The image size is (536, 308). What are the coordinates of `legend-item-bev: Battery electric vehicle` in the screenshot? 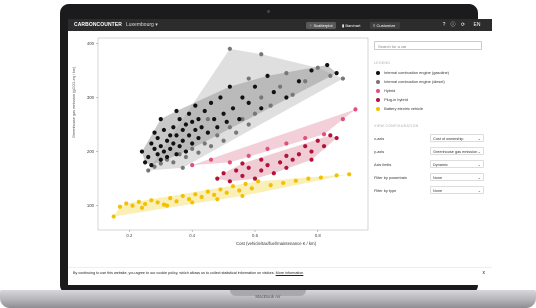 It's located at (399, 108).